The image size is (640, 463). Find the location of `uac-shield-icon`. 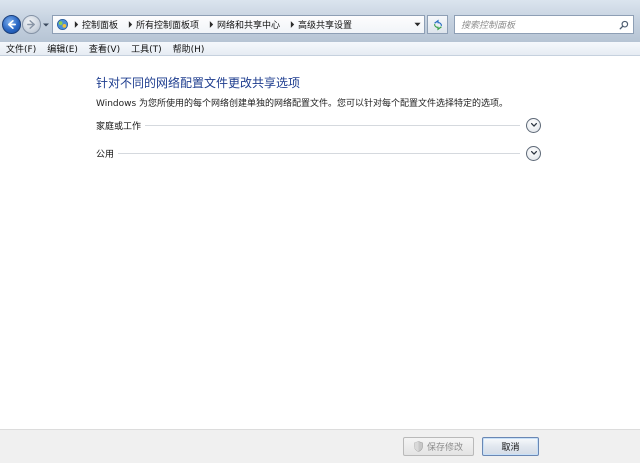

uac-shield-icon is located at coordinates (419, 447).